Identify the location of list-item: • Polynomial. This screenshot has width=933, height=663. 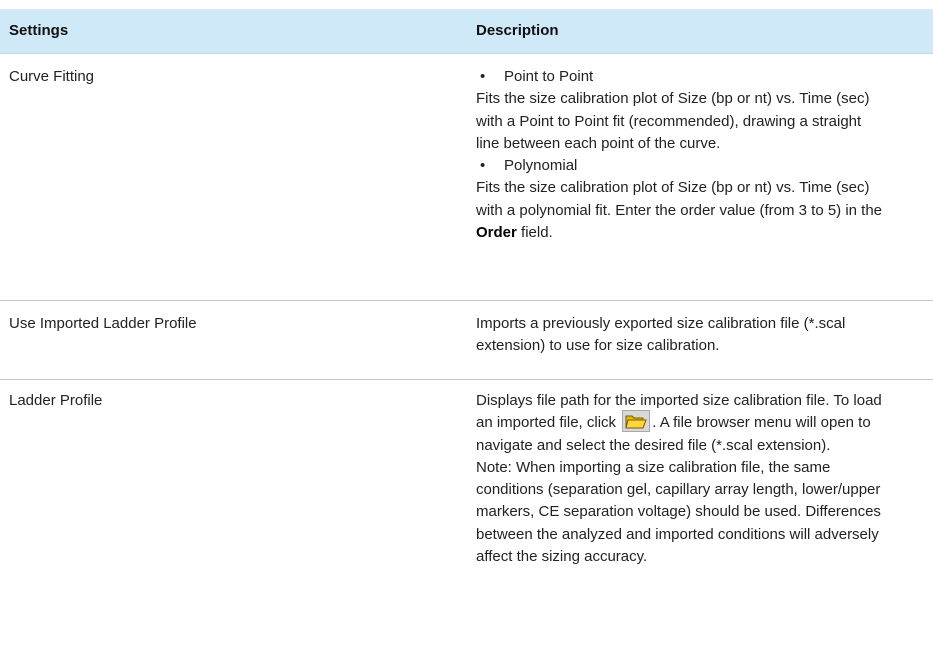
(679, 166).